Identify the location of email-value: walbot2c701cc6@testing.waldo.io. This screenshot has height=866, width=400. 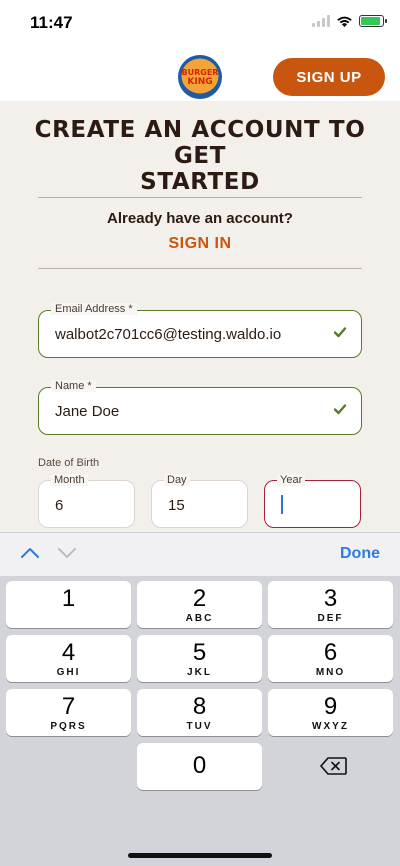
(168, 334).